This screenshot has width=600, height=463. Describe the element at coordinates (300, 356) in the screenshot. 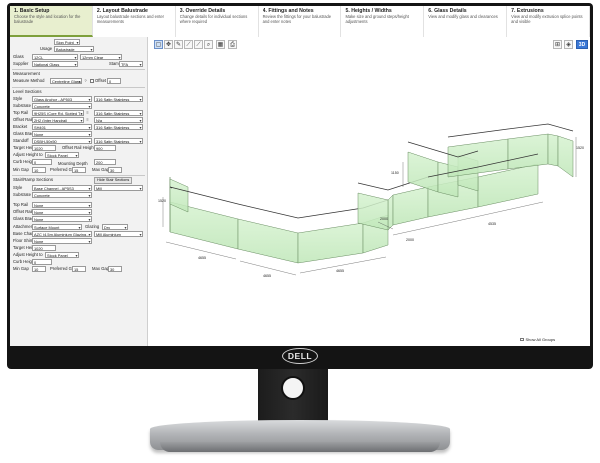

I see `dell-logo: DELL` at that location.